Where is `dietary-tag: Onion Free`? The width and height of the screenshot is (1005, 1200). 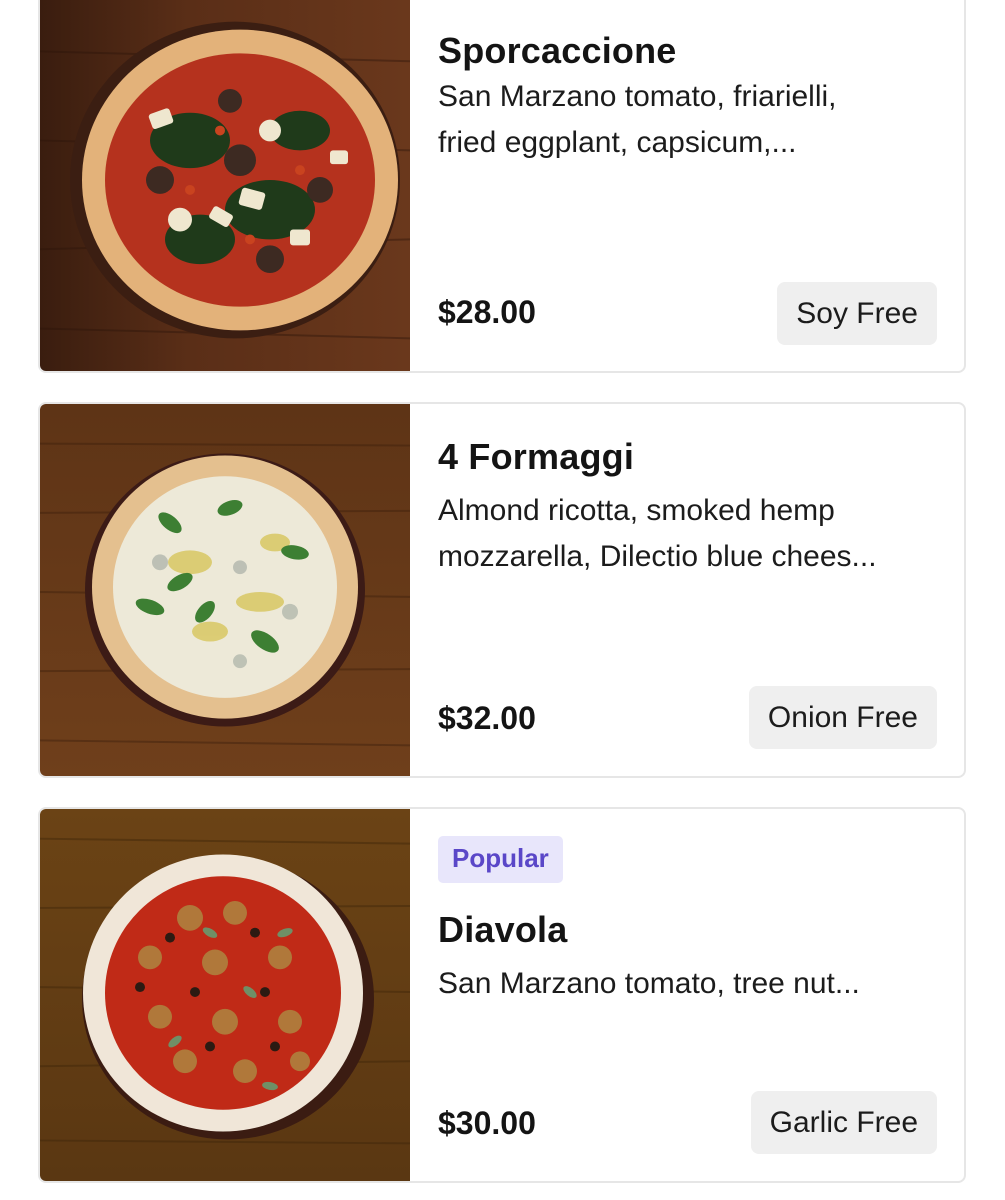
dietary-tag: Onion Free is located at coordinates (842, 717).